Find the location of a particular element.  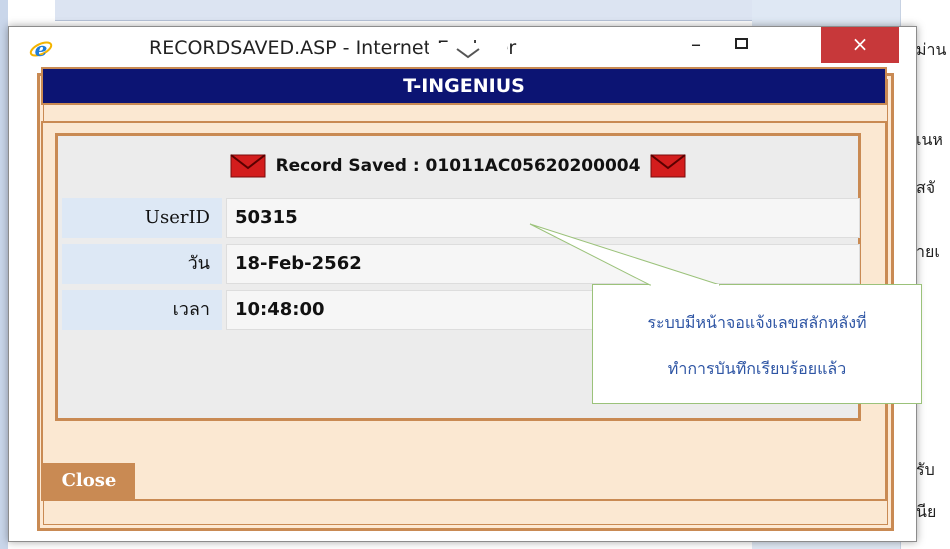

ie-logo-icon: e is located at coordinates (41, 49).